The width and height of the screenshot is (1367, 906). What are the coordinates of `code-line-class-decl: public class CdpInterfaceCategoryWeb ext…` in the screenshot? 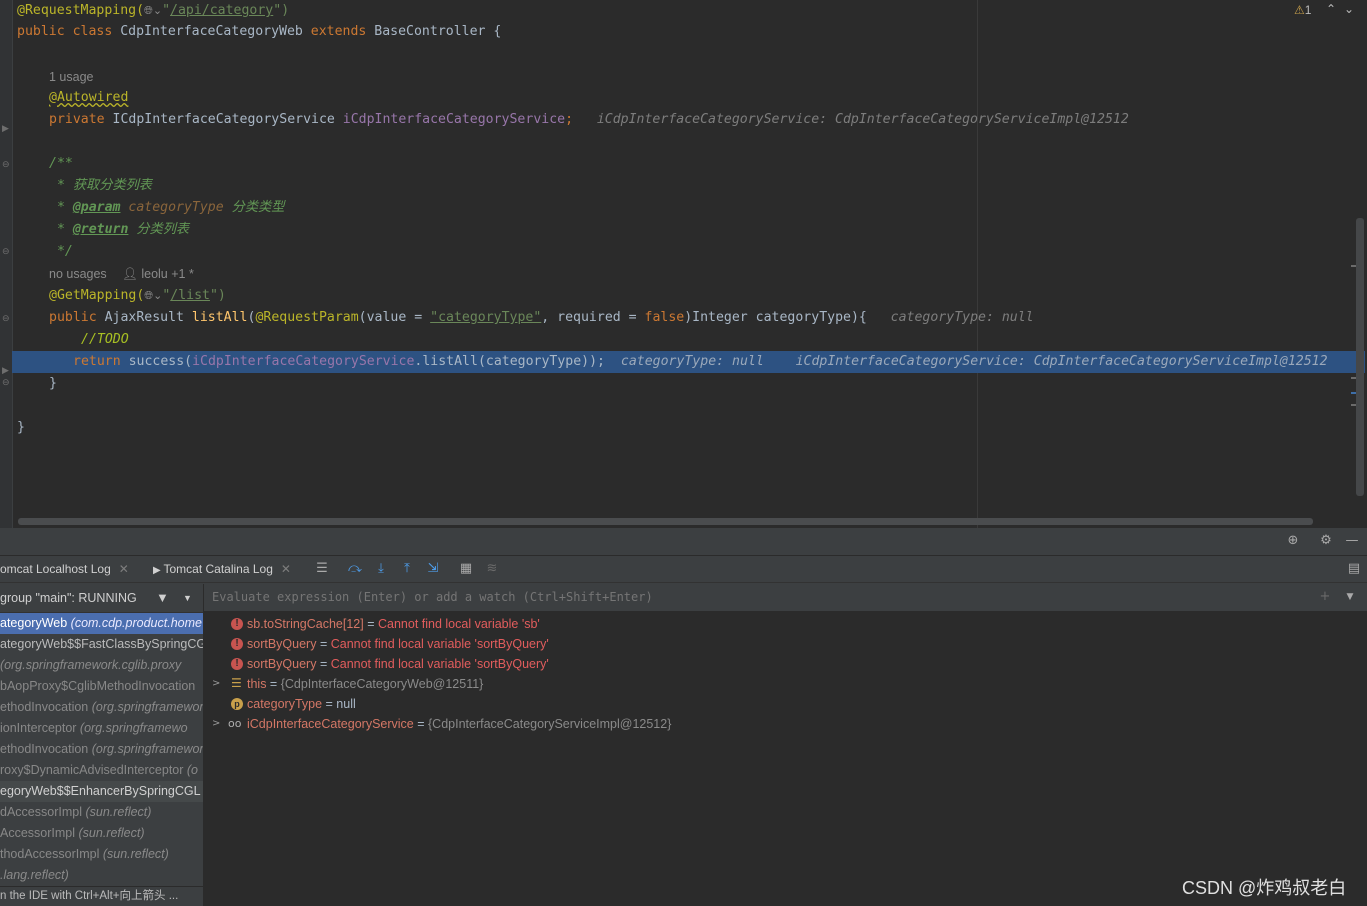 It's located at (259, 31).